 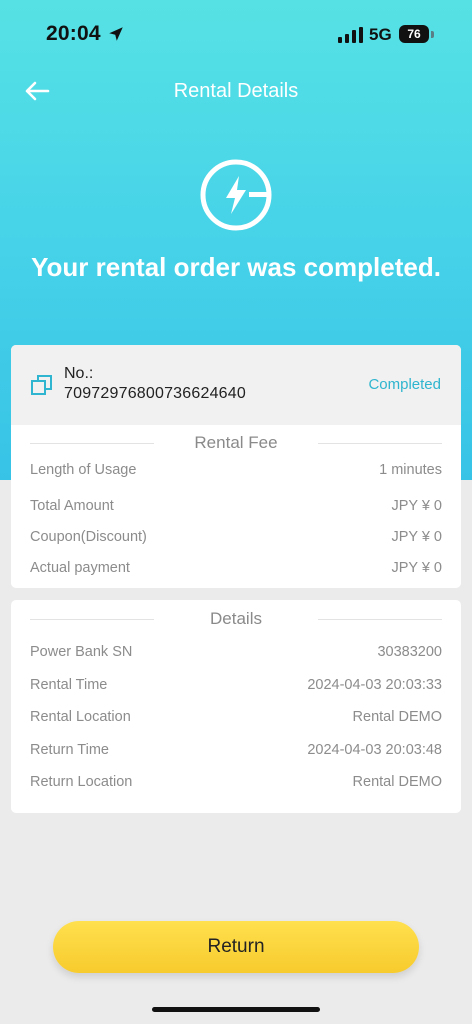 I want to click on detail-row-rental-time: Rental Time 2024-04-03 20:03:33, so click(x=236, y=686).